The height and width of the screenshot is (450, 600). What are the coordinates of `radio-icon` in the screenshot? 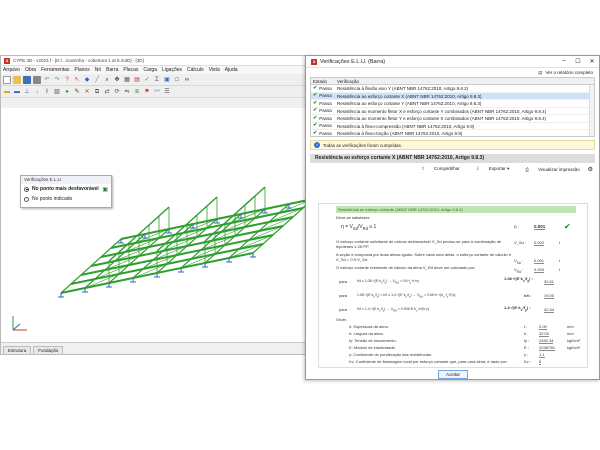 It's located at (26, 199).